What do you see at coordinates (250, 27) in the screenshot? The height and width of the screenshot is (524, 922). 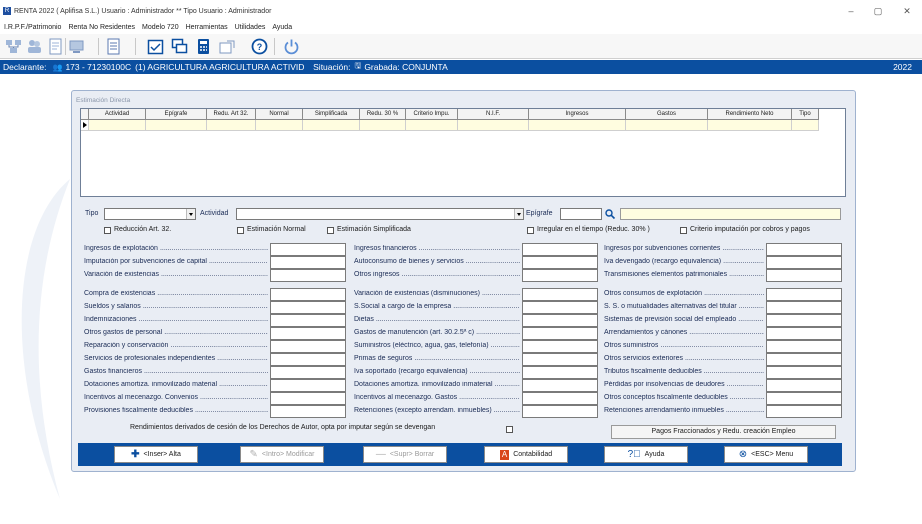 I see `menu-utilidades: Utilidades` at bounding box center [250, 27].